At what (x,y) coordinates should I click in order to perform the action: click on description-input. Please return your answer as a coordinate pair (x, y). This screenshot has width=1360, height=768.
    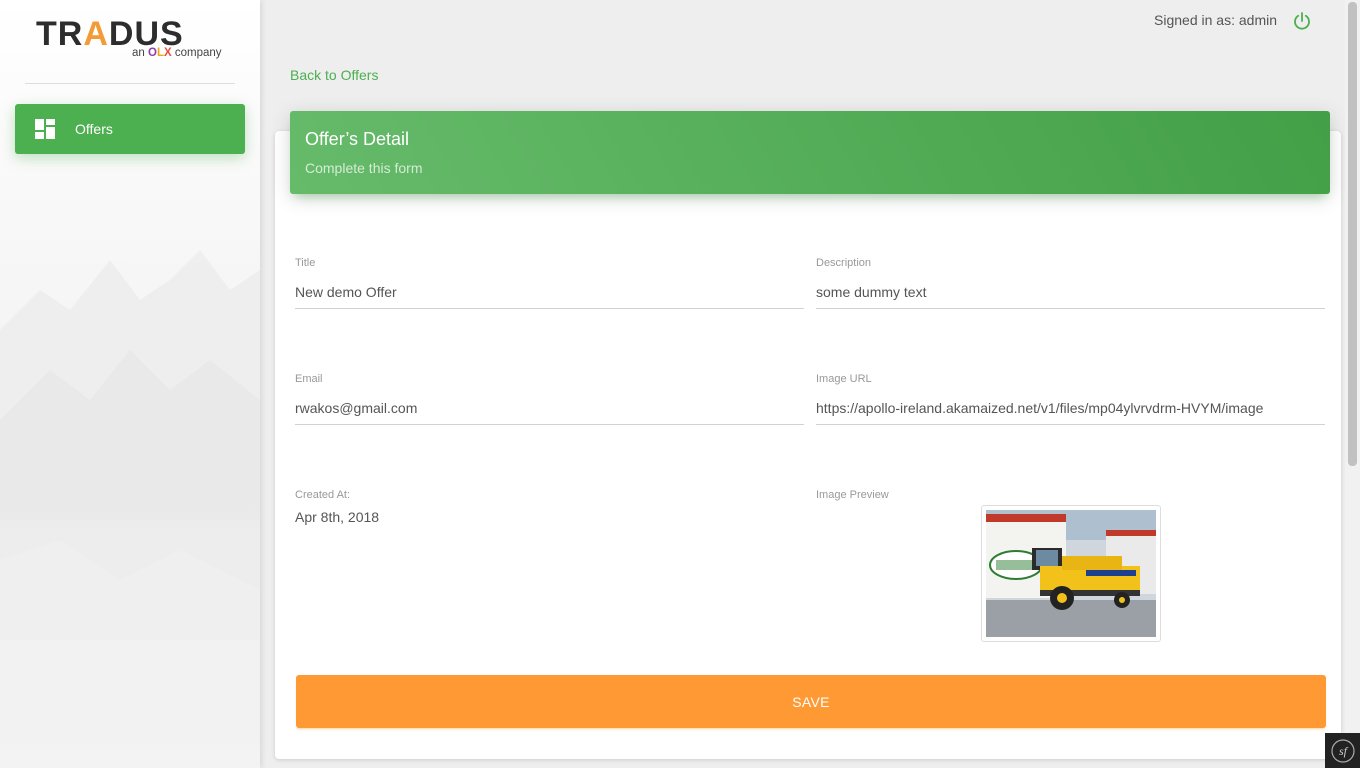
    Looking at the image, I should click on (1070, 295).